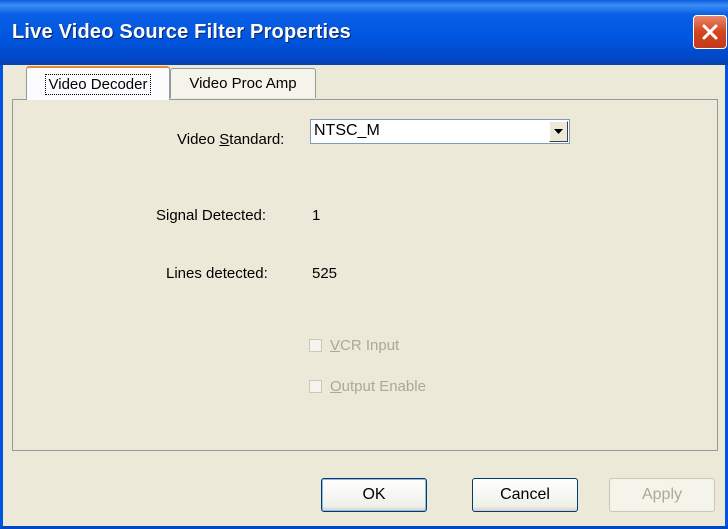 The height and width of the screenshot is (529, 728). I want to click on video-standard-dropdown-button, so click(558, 131).